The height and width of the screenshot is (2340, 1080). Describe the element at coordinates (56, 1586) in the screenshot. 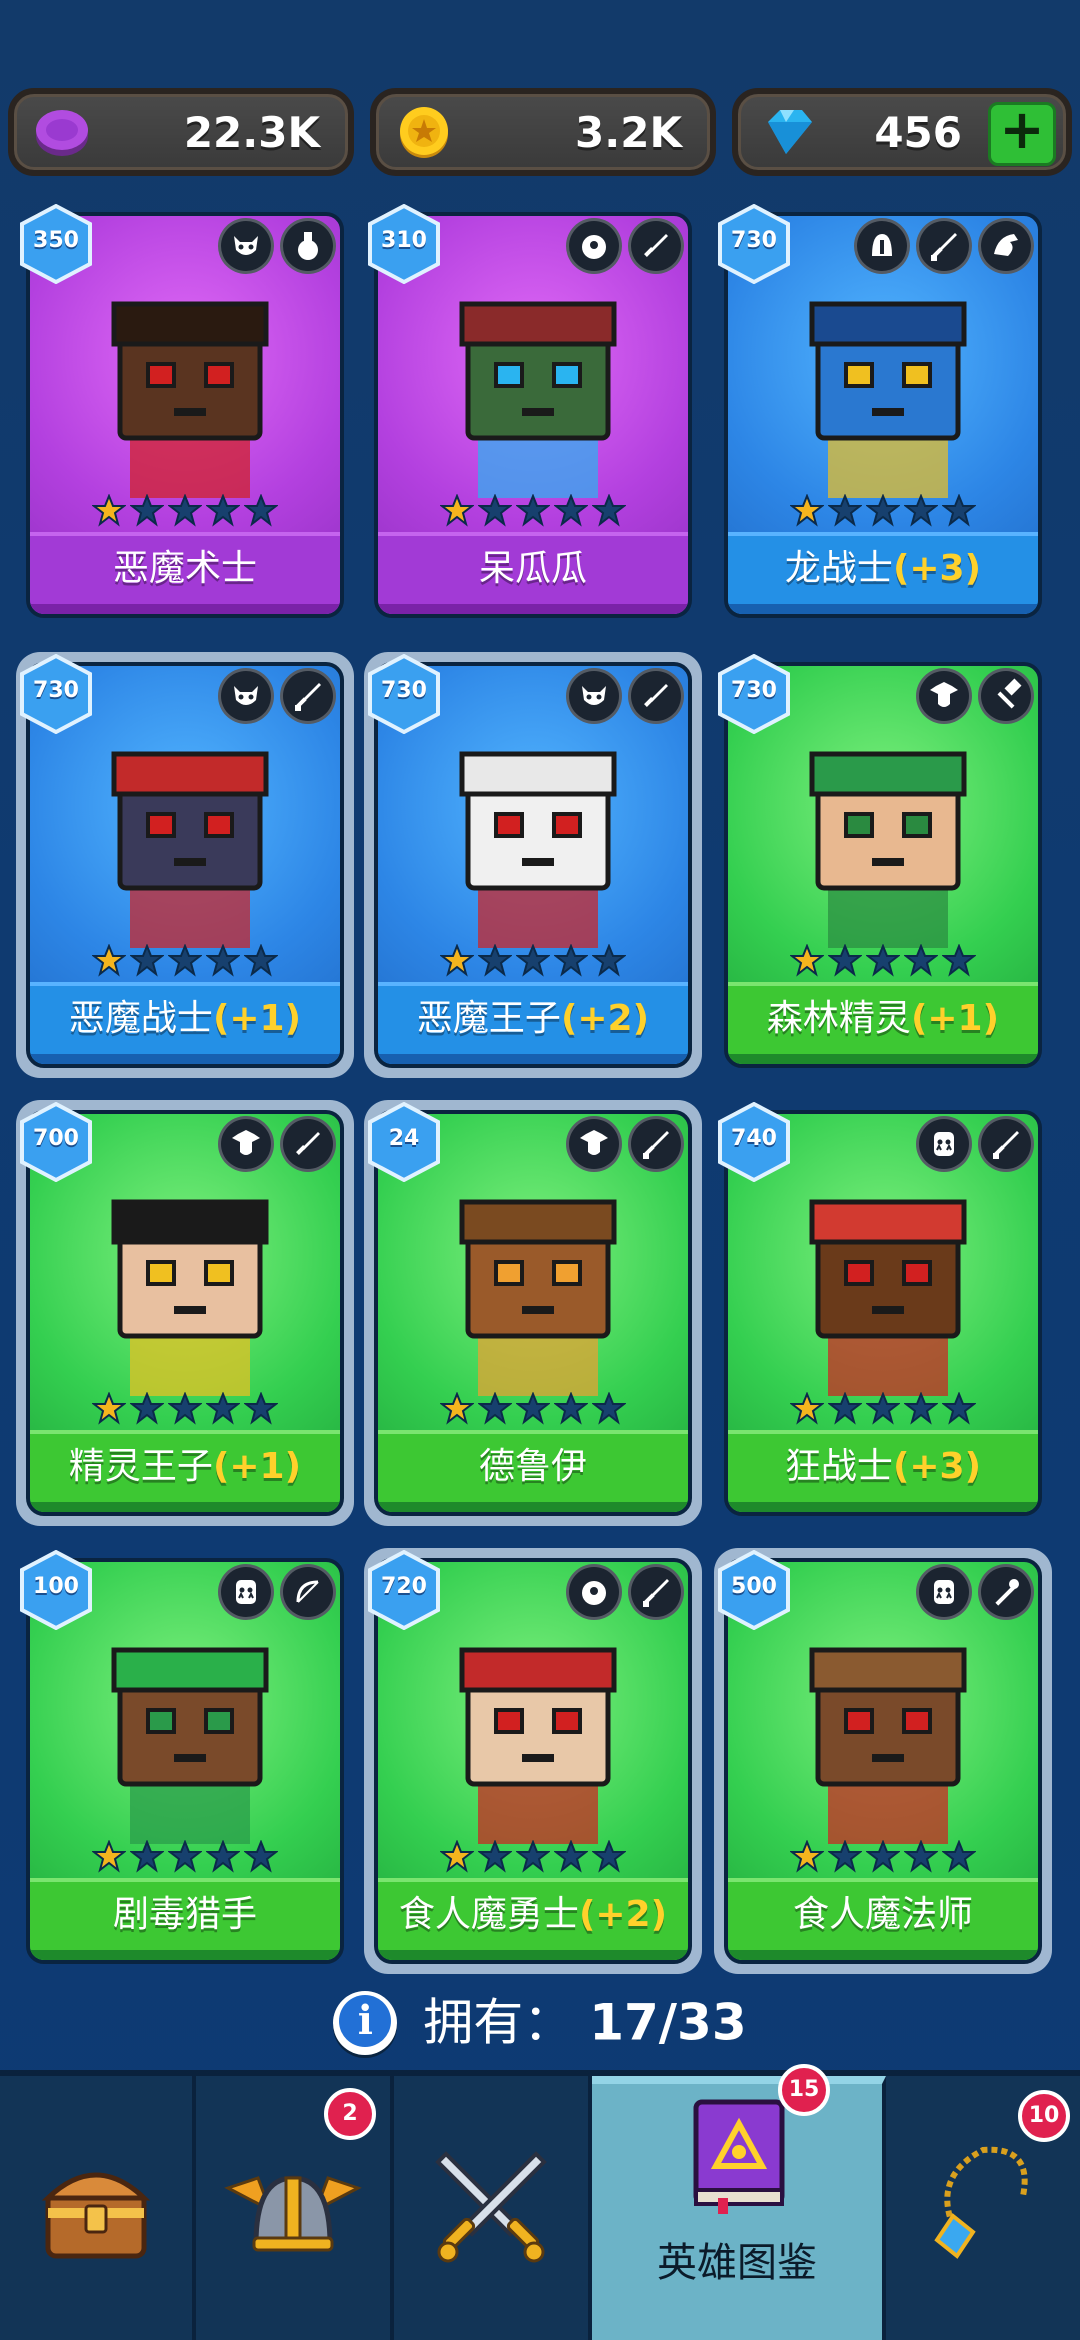

I see `hero-level: 100` at that location.